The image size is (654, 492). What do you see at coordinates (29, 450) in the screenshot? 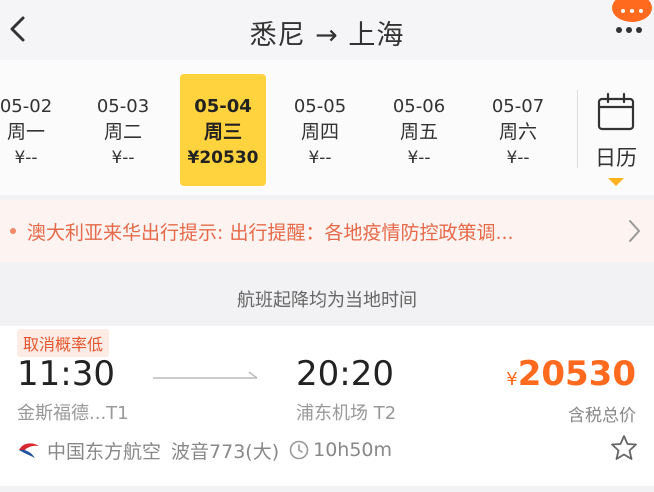
I see `airline-logo-icon` at bounding box center [29, 450].